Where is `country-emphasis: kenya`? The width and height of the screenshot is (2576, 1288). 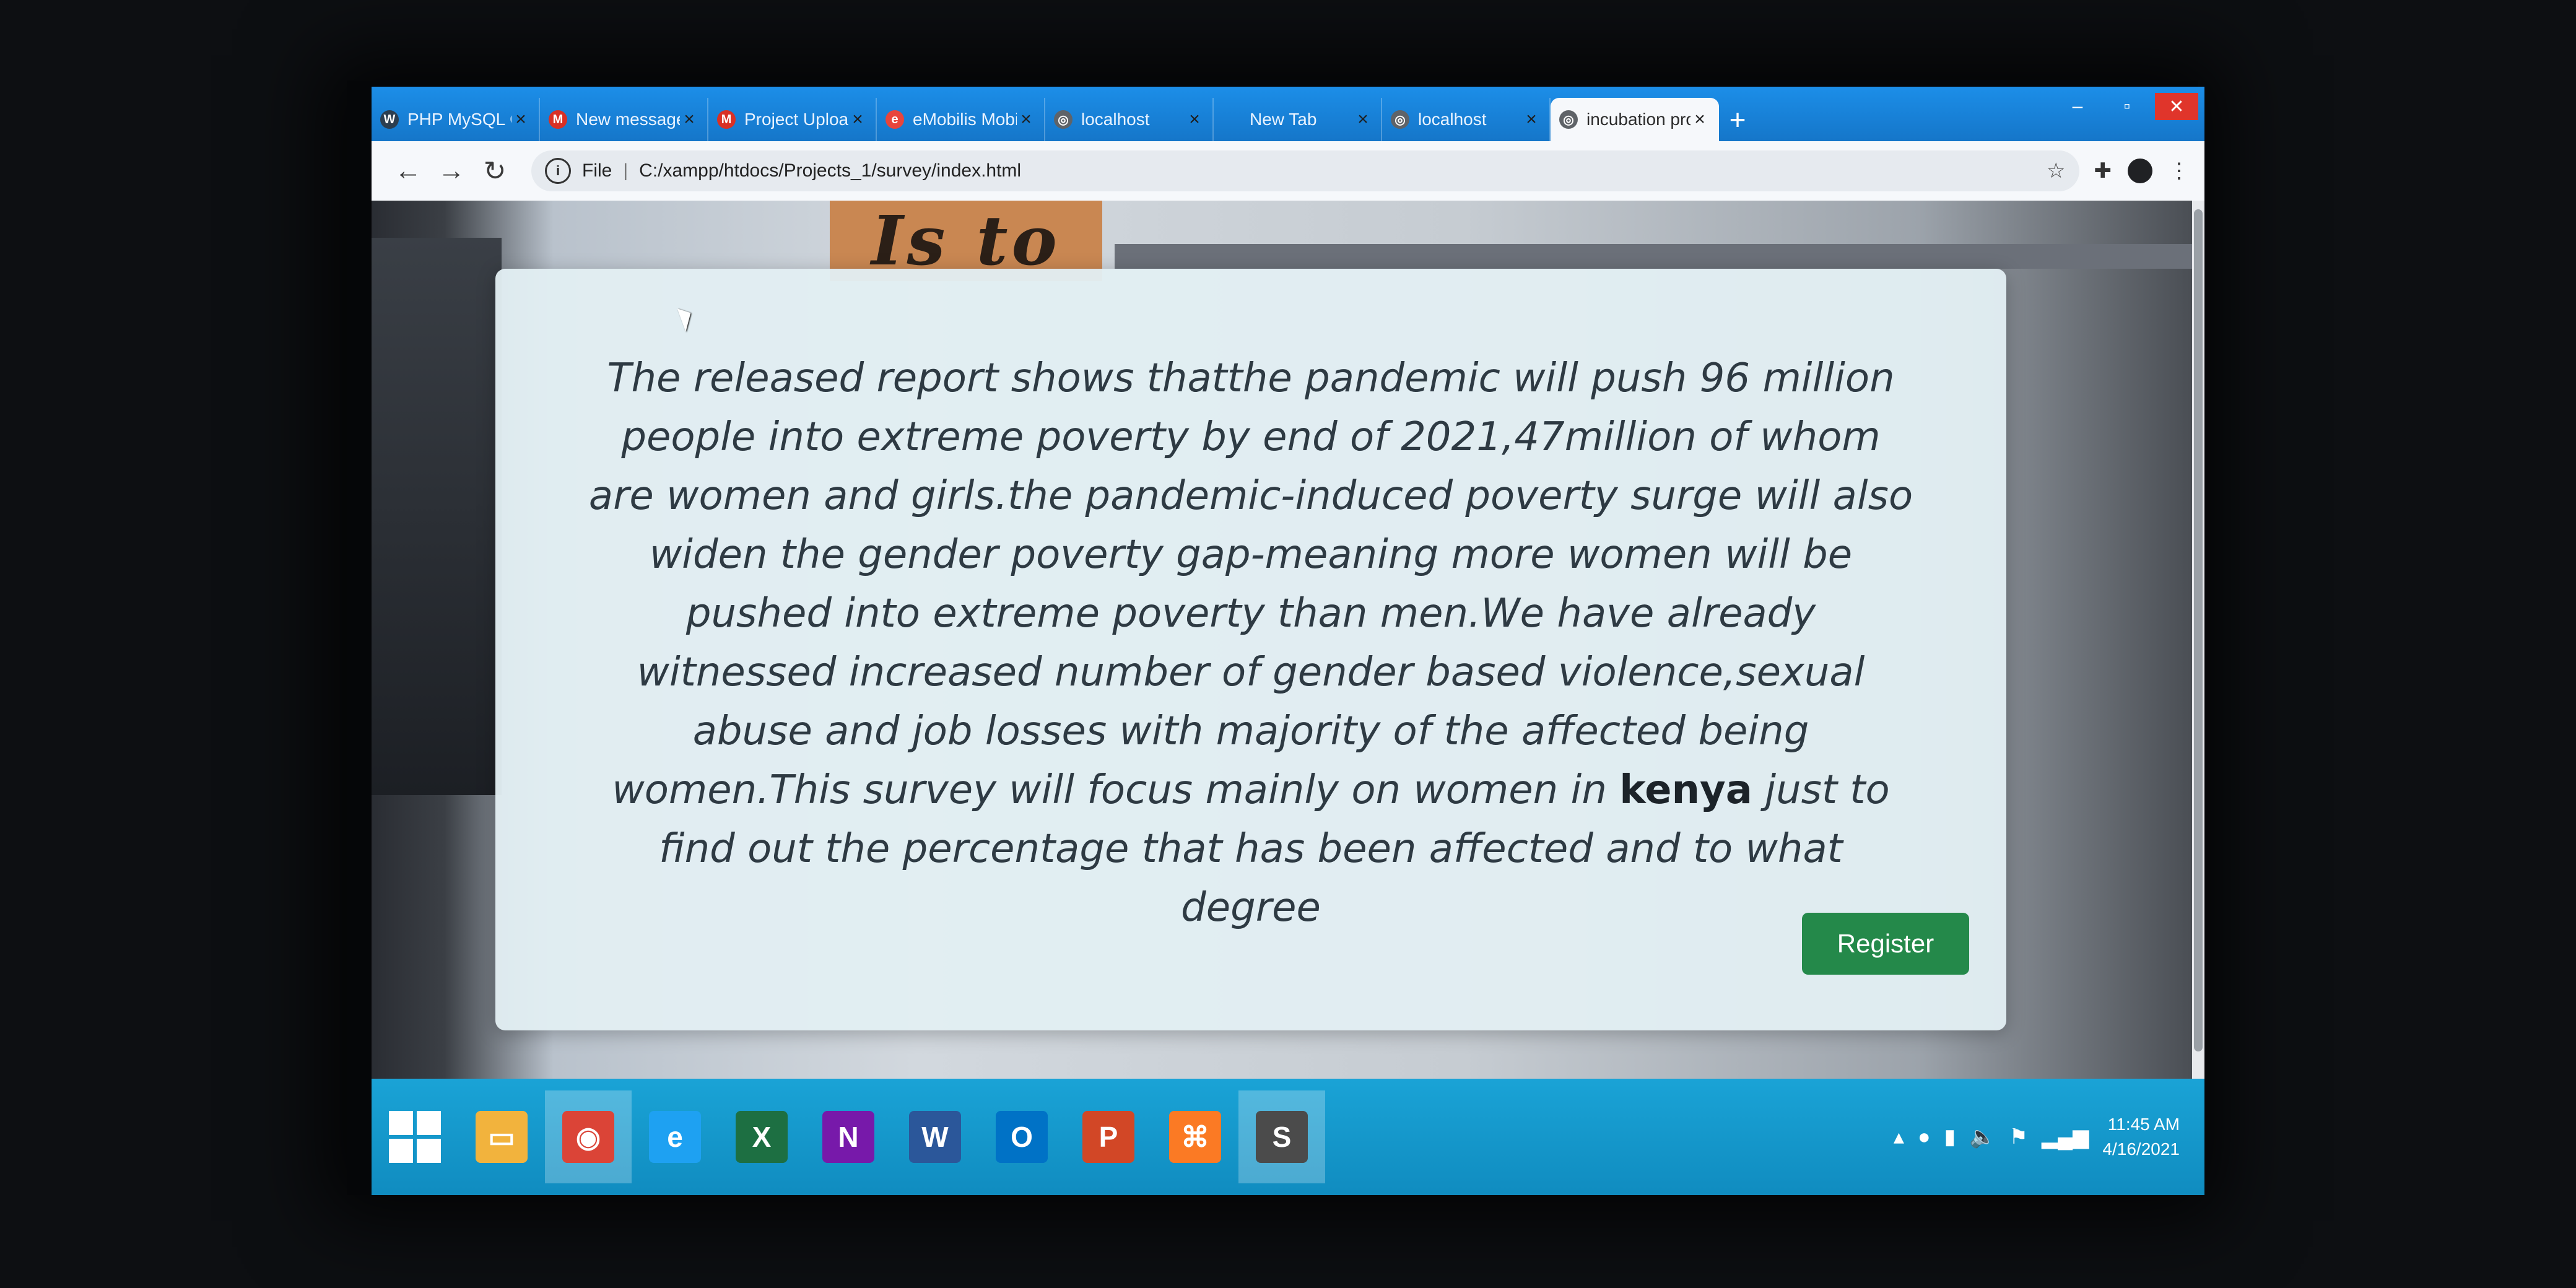
country-emphasis: kenya is located at coordinates (1685, 790).